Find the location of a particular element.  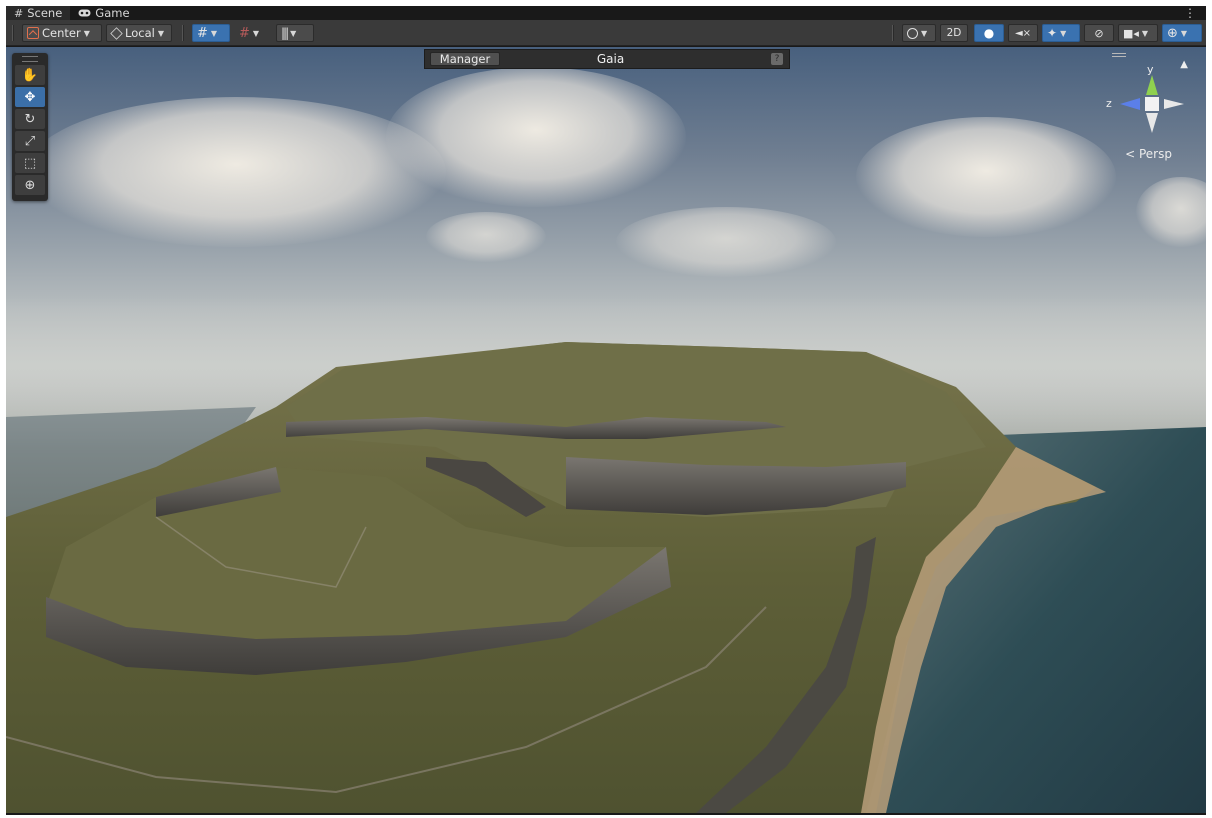

grid-snap-icon: # is located at coordinates (202, 33).